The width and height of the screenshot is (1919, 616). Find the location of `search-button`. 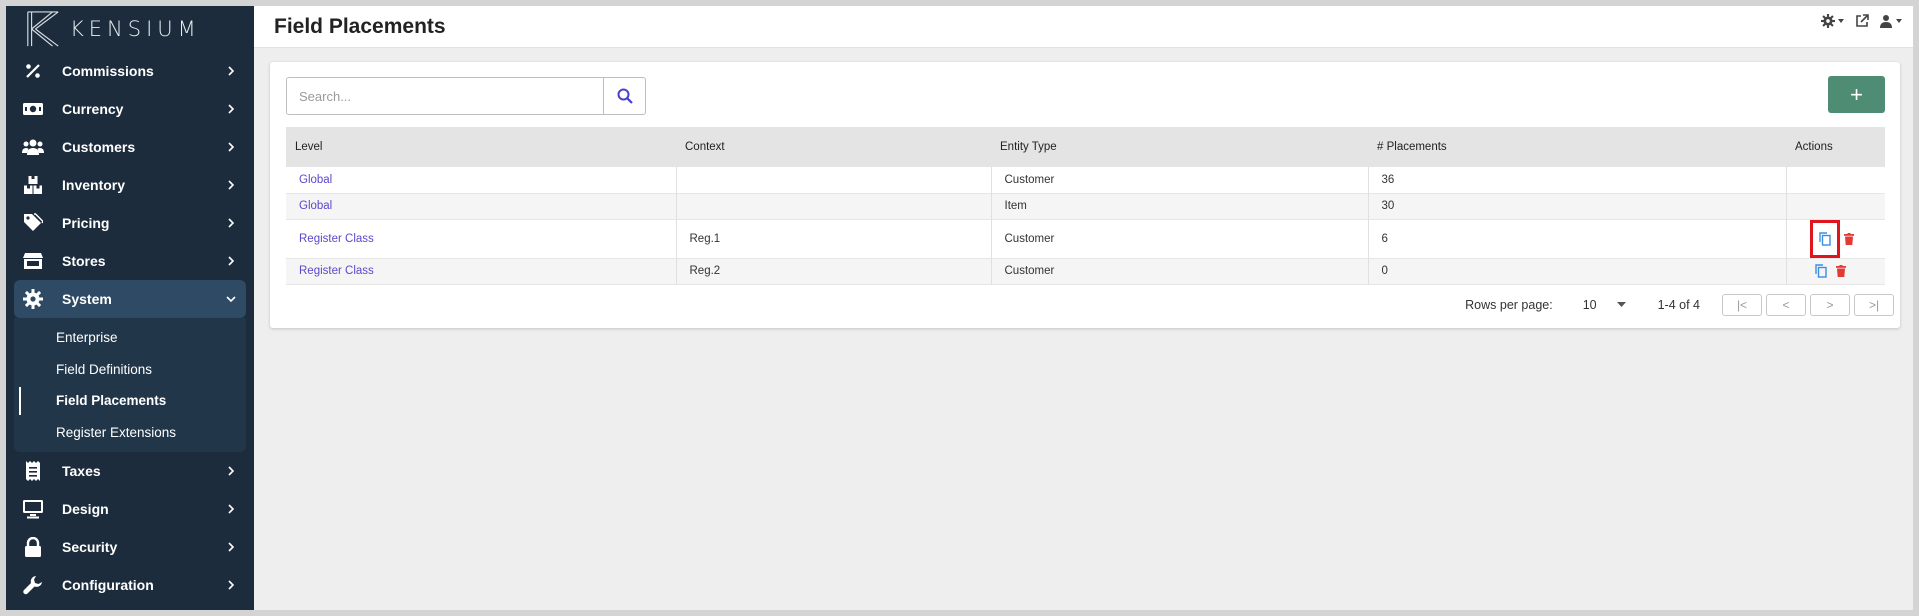

search-button is located at coordinates (624, 96).